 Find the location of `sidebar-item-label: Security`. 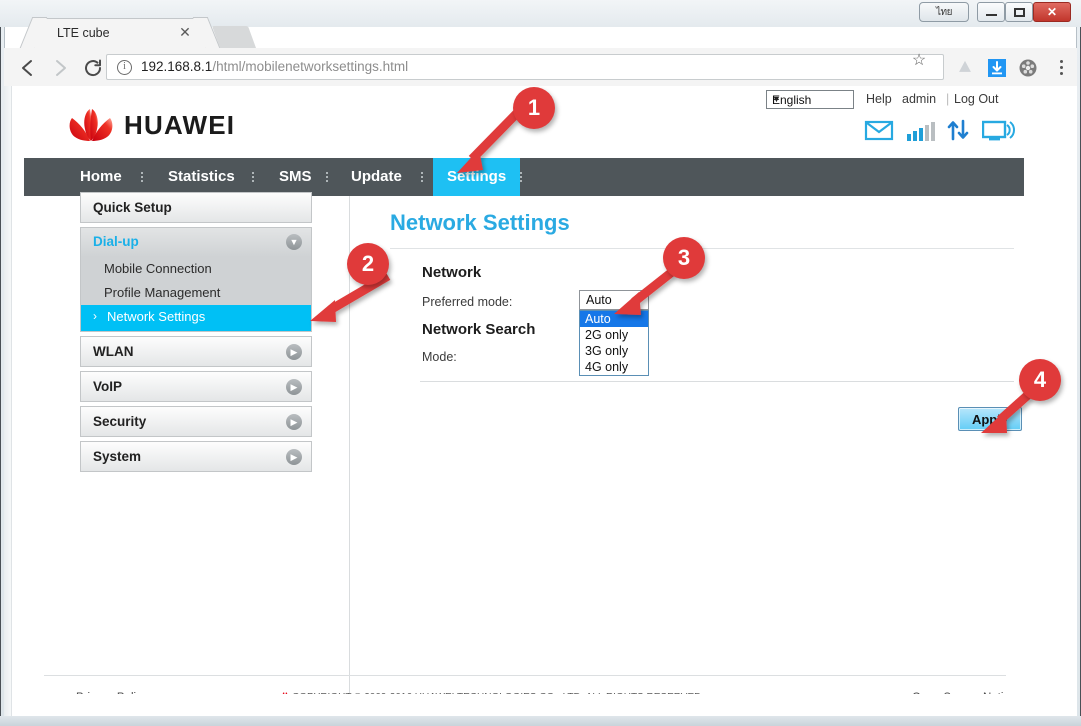

sidebar-item-label: Security is located at coordinates (120, 421).